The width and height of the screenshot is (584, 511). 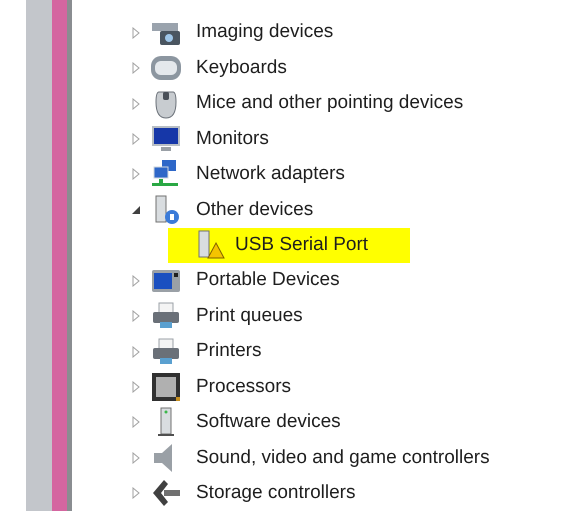 I want to click on tree-item-label: Monitors, so click(x=232, y=139).